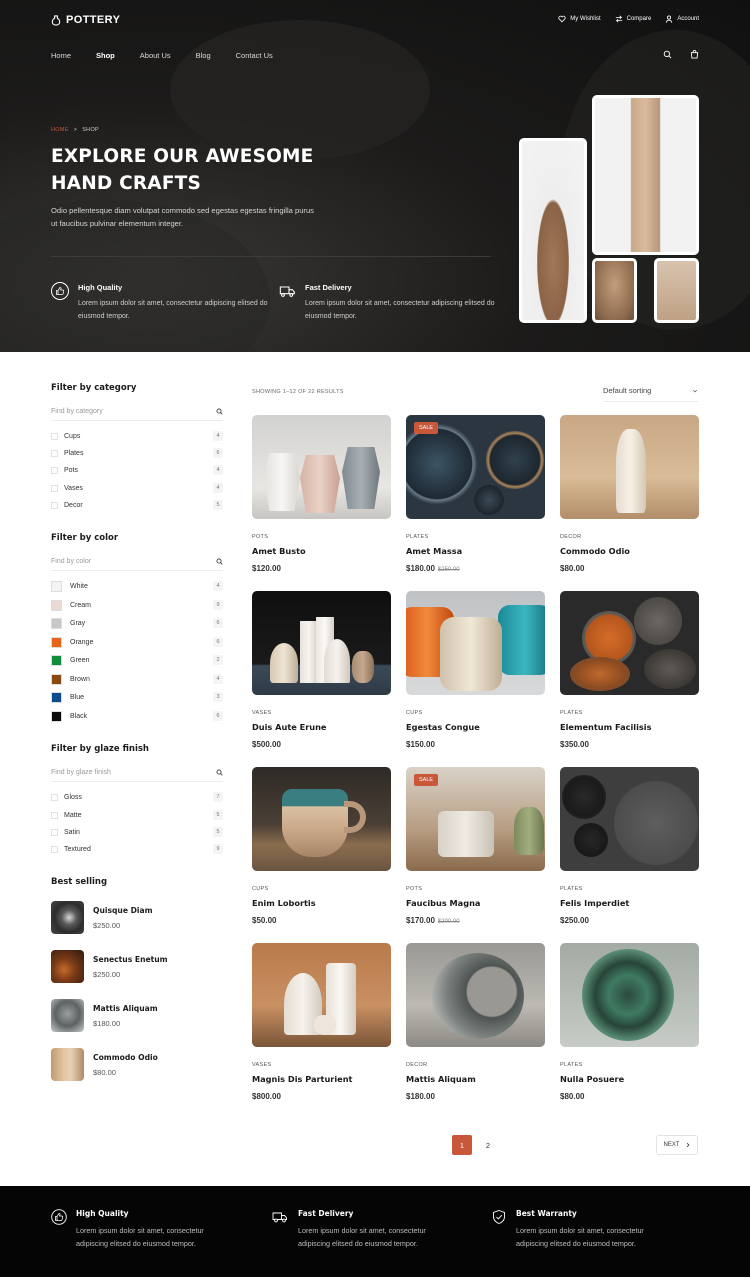 Image resolution: width=750 pixels, height=1277 pixels. I want to click on product-name: Felis Imperdiet, so click(629, 903).